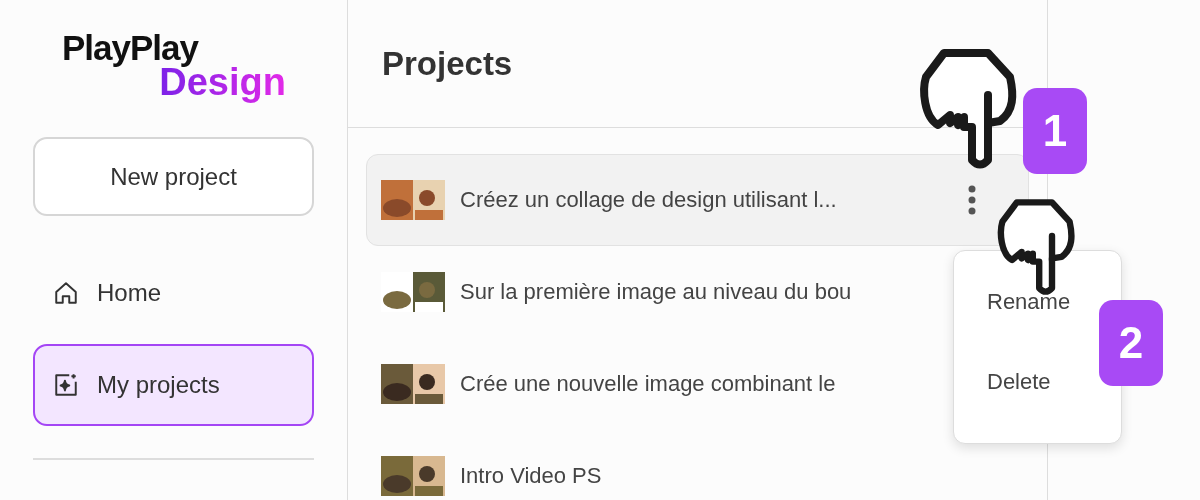  I want to click on project-row: Sur la première image au niveau du bou, so click(616, 292).